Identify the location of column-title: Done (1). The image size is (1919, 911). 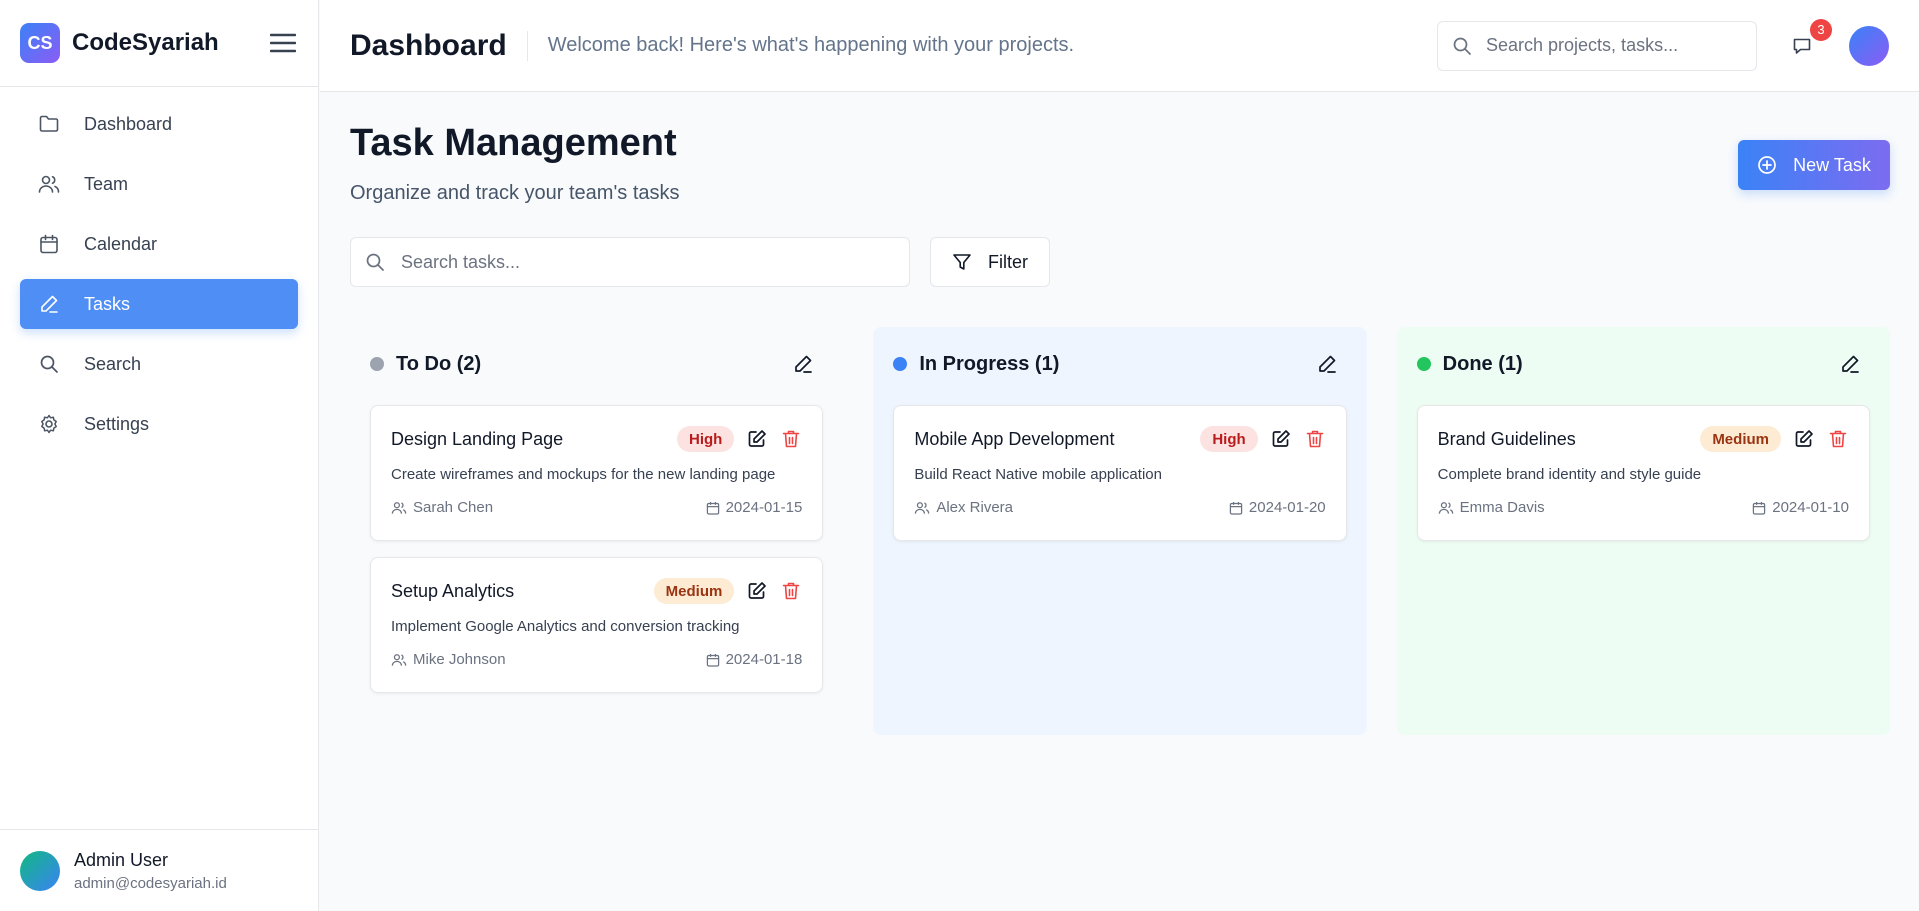
(1482, 363).